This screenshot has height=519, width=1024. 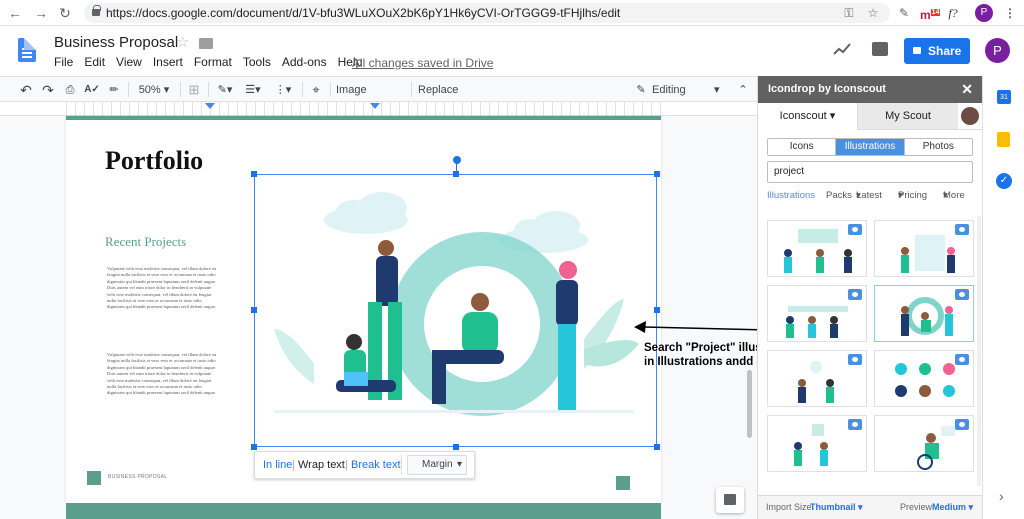 What do you see at coordinates (870, 147) in the screenshot?
I see `type-illustrations-button: Illustrations` at bounding box center [870, 147].